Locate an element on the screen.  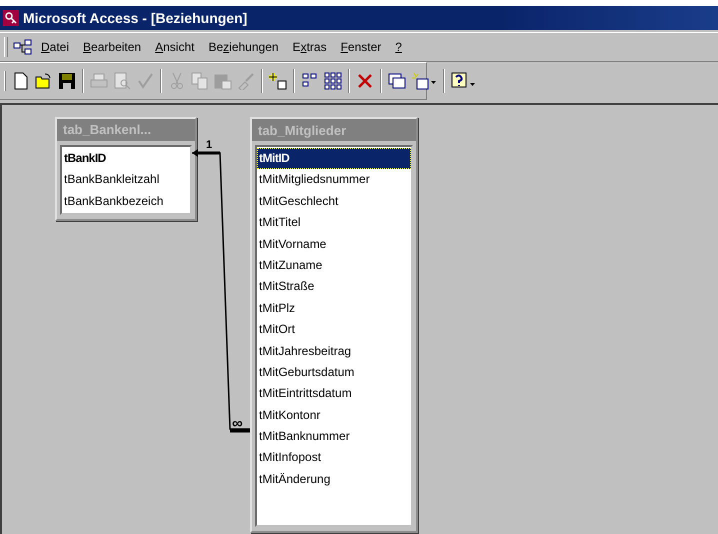
spell-check-icon is located at coordinates (145, 81).